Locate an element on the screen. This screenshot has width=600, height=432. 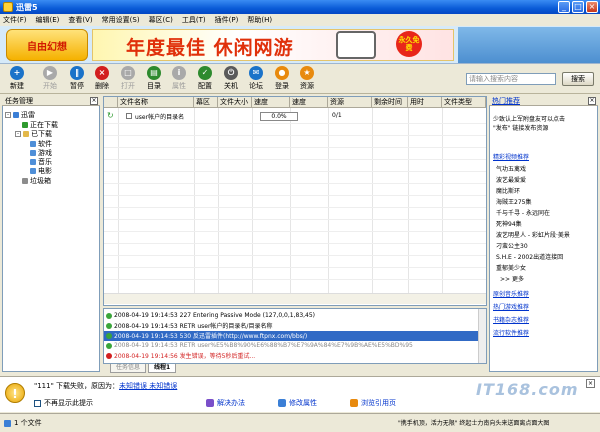
power-icon: ⏻ is located at coordinates (231, 73).